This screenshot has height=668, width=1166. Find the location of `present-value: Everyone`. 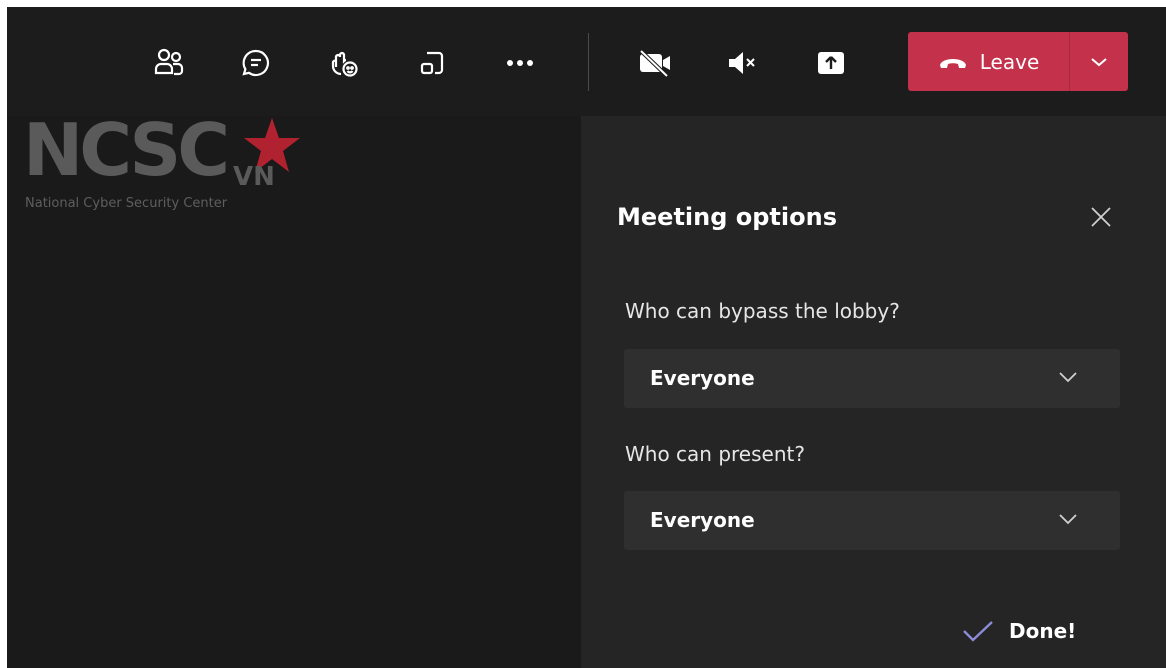

present-value: Everyone is located at coordinates (702, 520).